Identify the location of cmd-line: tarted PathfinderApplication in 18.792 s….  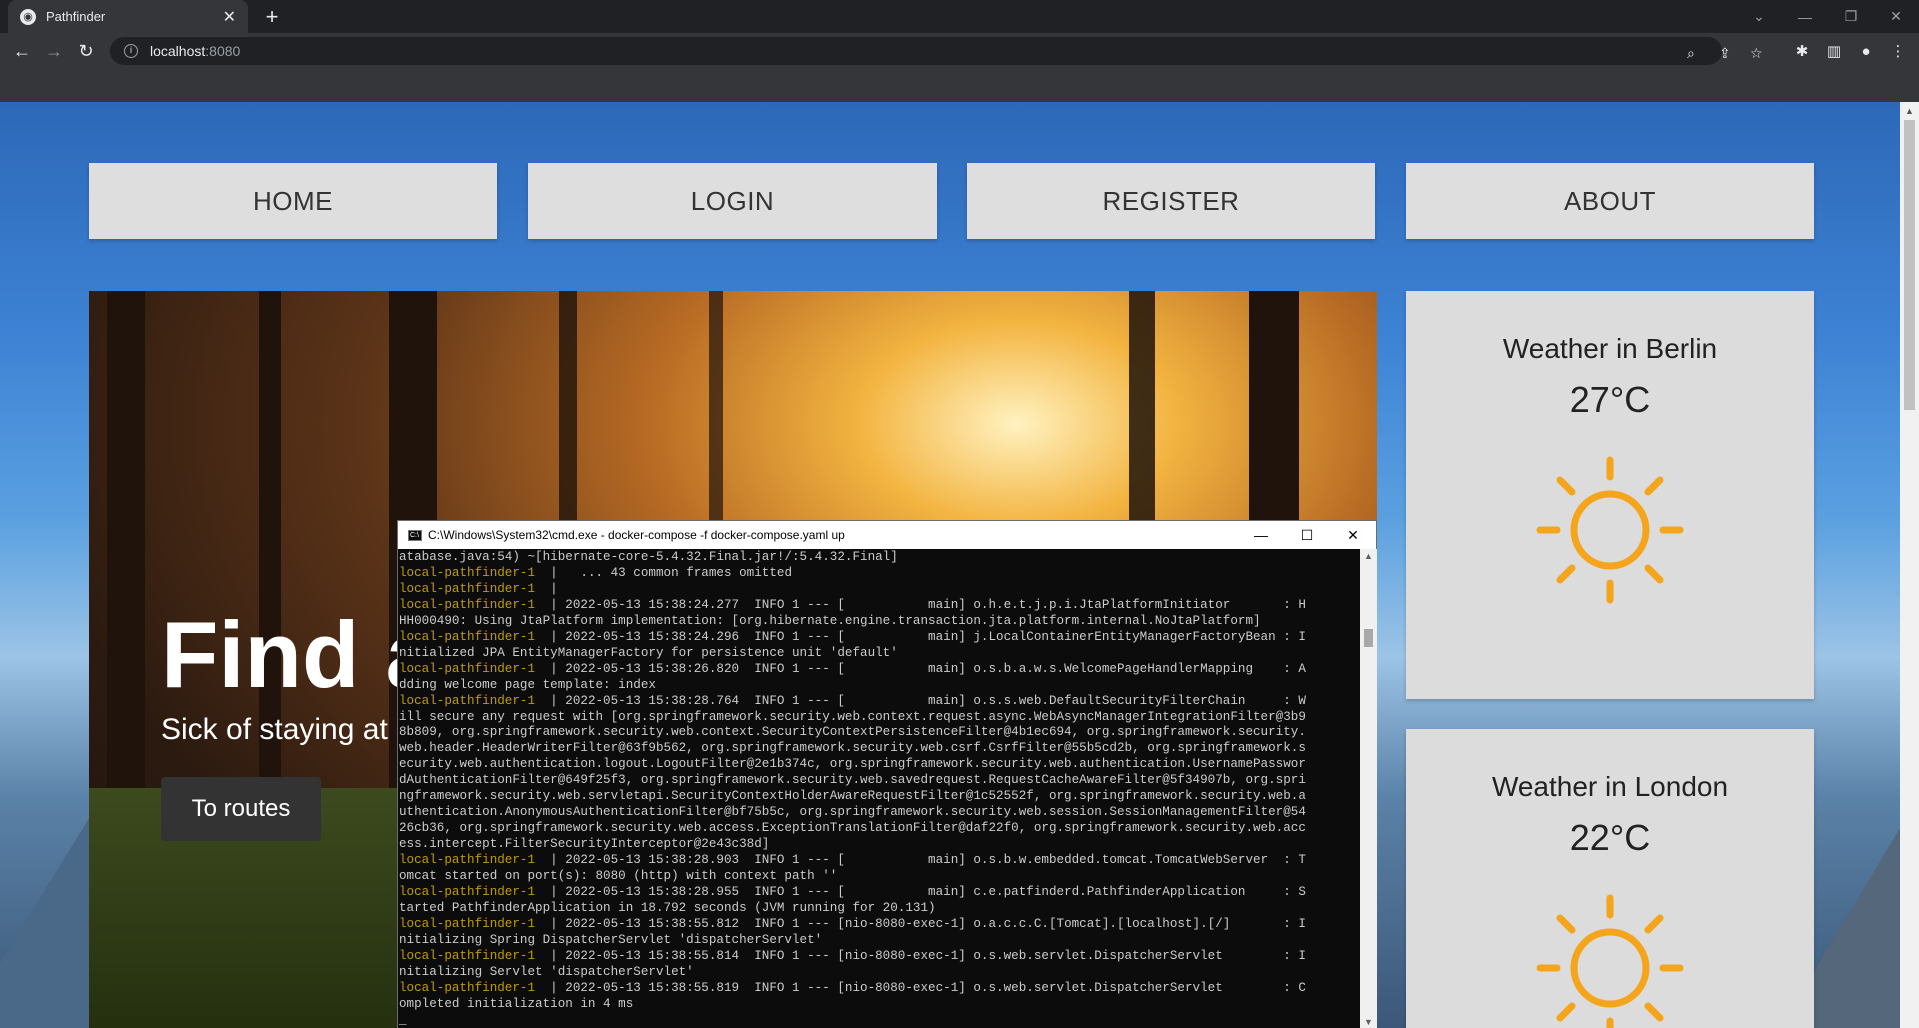
(879, 909).